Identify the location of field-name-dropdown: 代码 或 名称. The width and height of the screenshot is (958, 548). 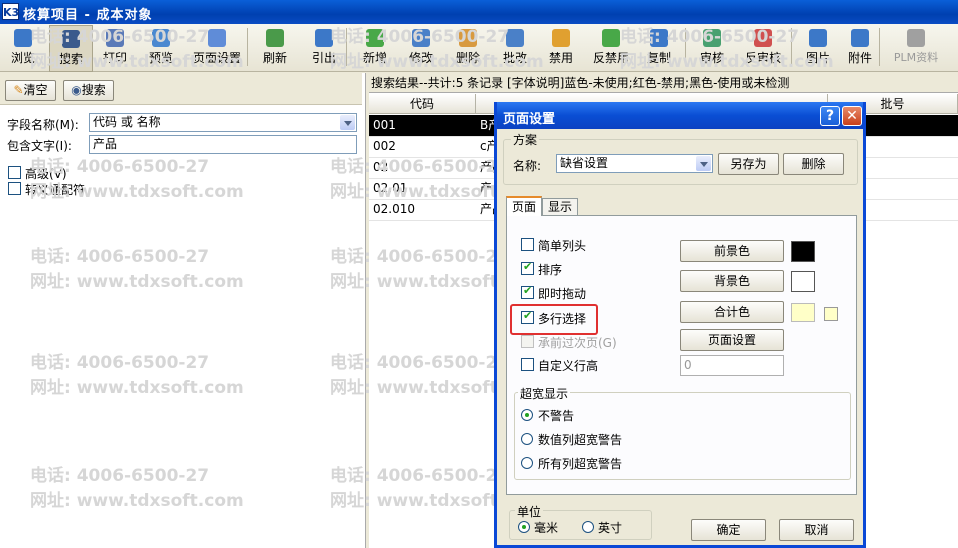
(223, 122).